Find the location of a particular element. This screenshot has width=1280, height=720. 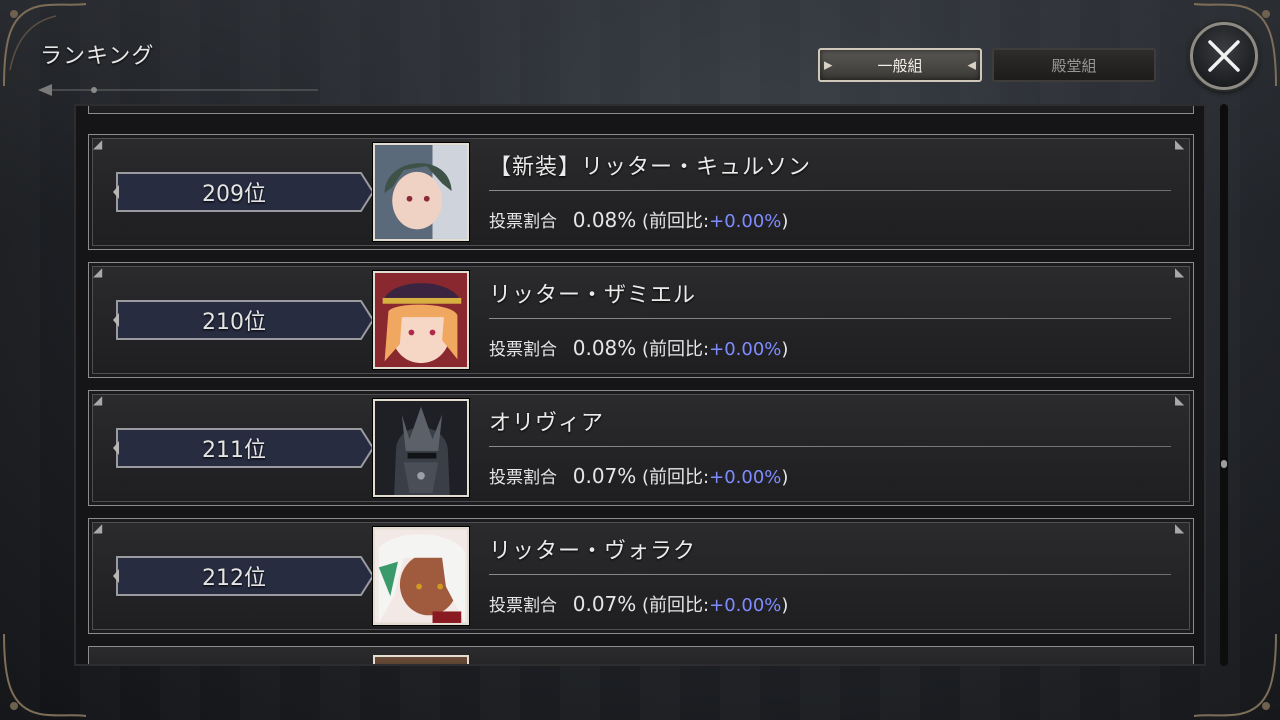

close-icon is located at coordinates (1224, 56).